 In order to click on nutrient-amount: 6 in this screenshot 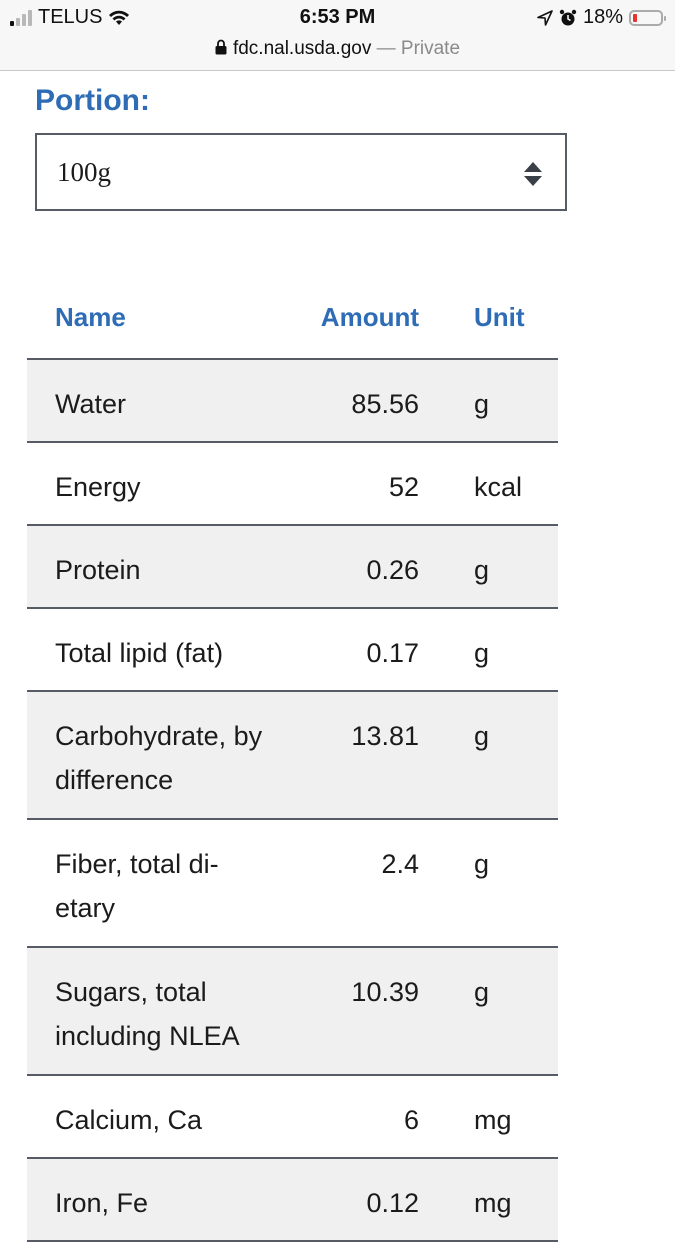, I will do `click(411, 1120)`.